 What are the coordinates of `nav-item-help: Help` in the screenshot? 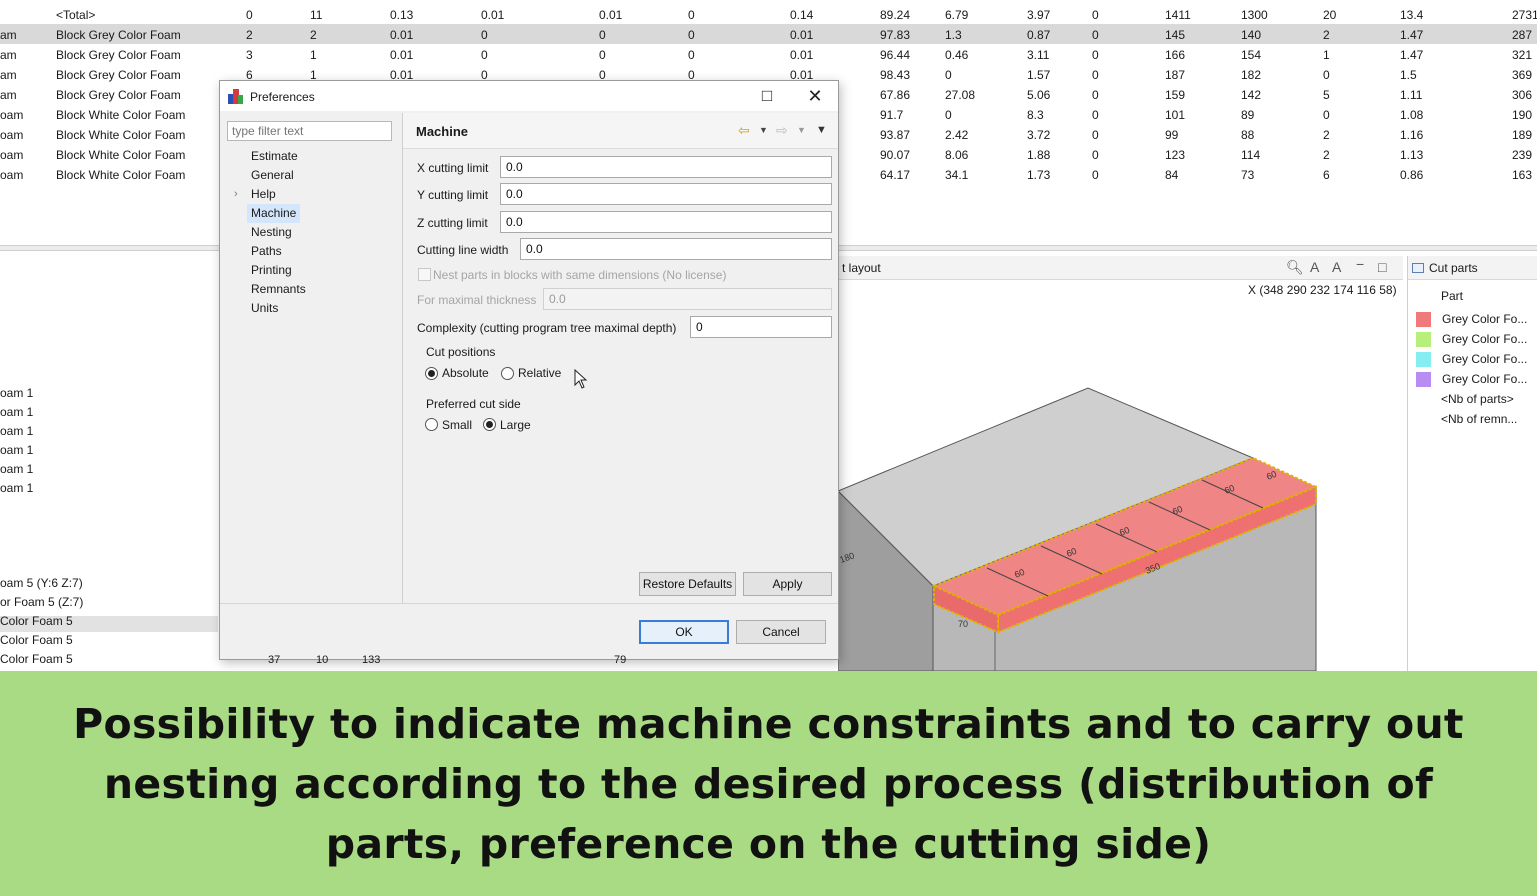 It's located at (263, 194).